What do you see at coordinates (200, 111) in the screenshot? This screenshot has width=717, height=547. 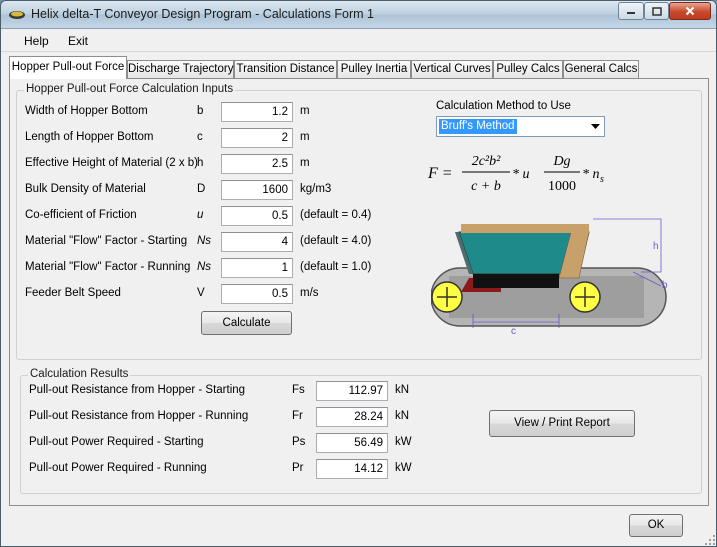 I see `input-symbol: b` at bounding box center [200, 111].